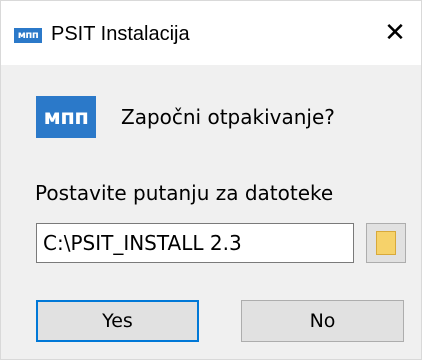  What do you see at coordinates (66, 117) in the screenshot?
I see `brand-logo: мпп` at bounding box center [66, 117].